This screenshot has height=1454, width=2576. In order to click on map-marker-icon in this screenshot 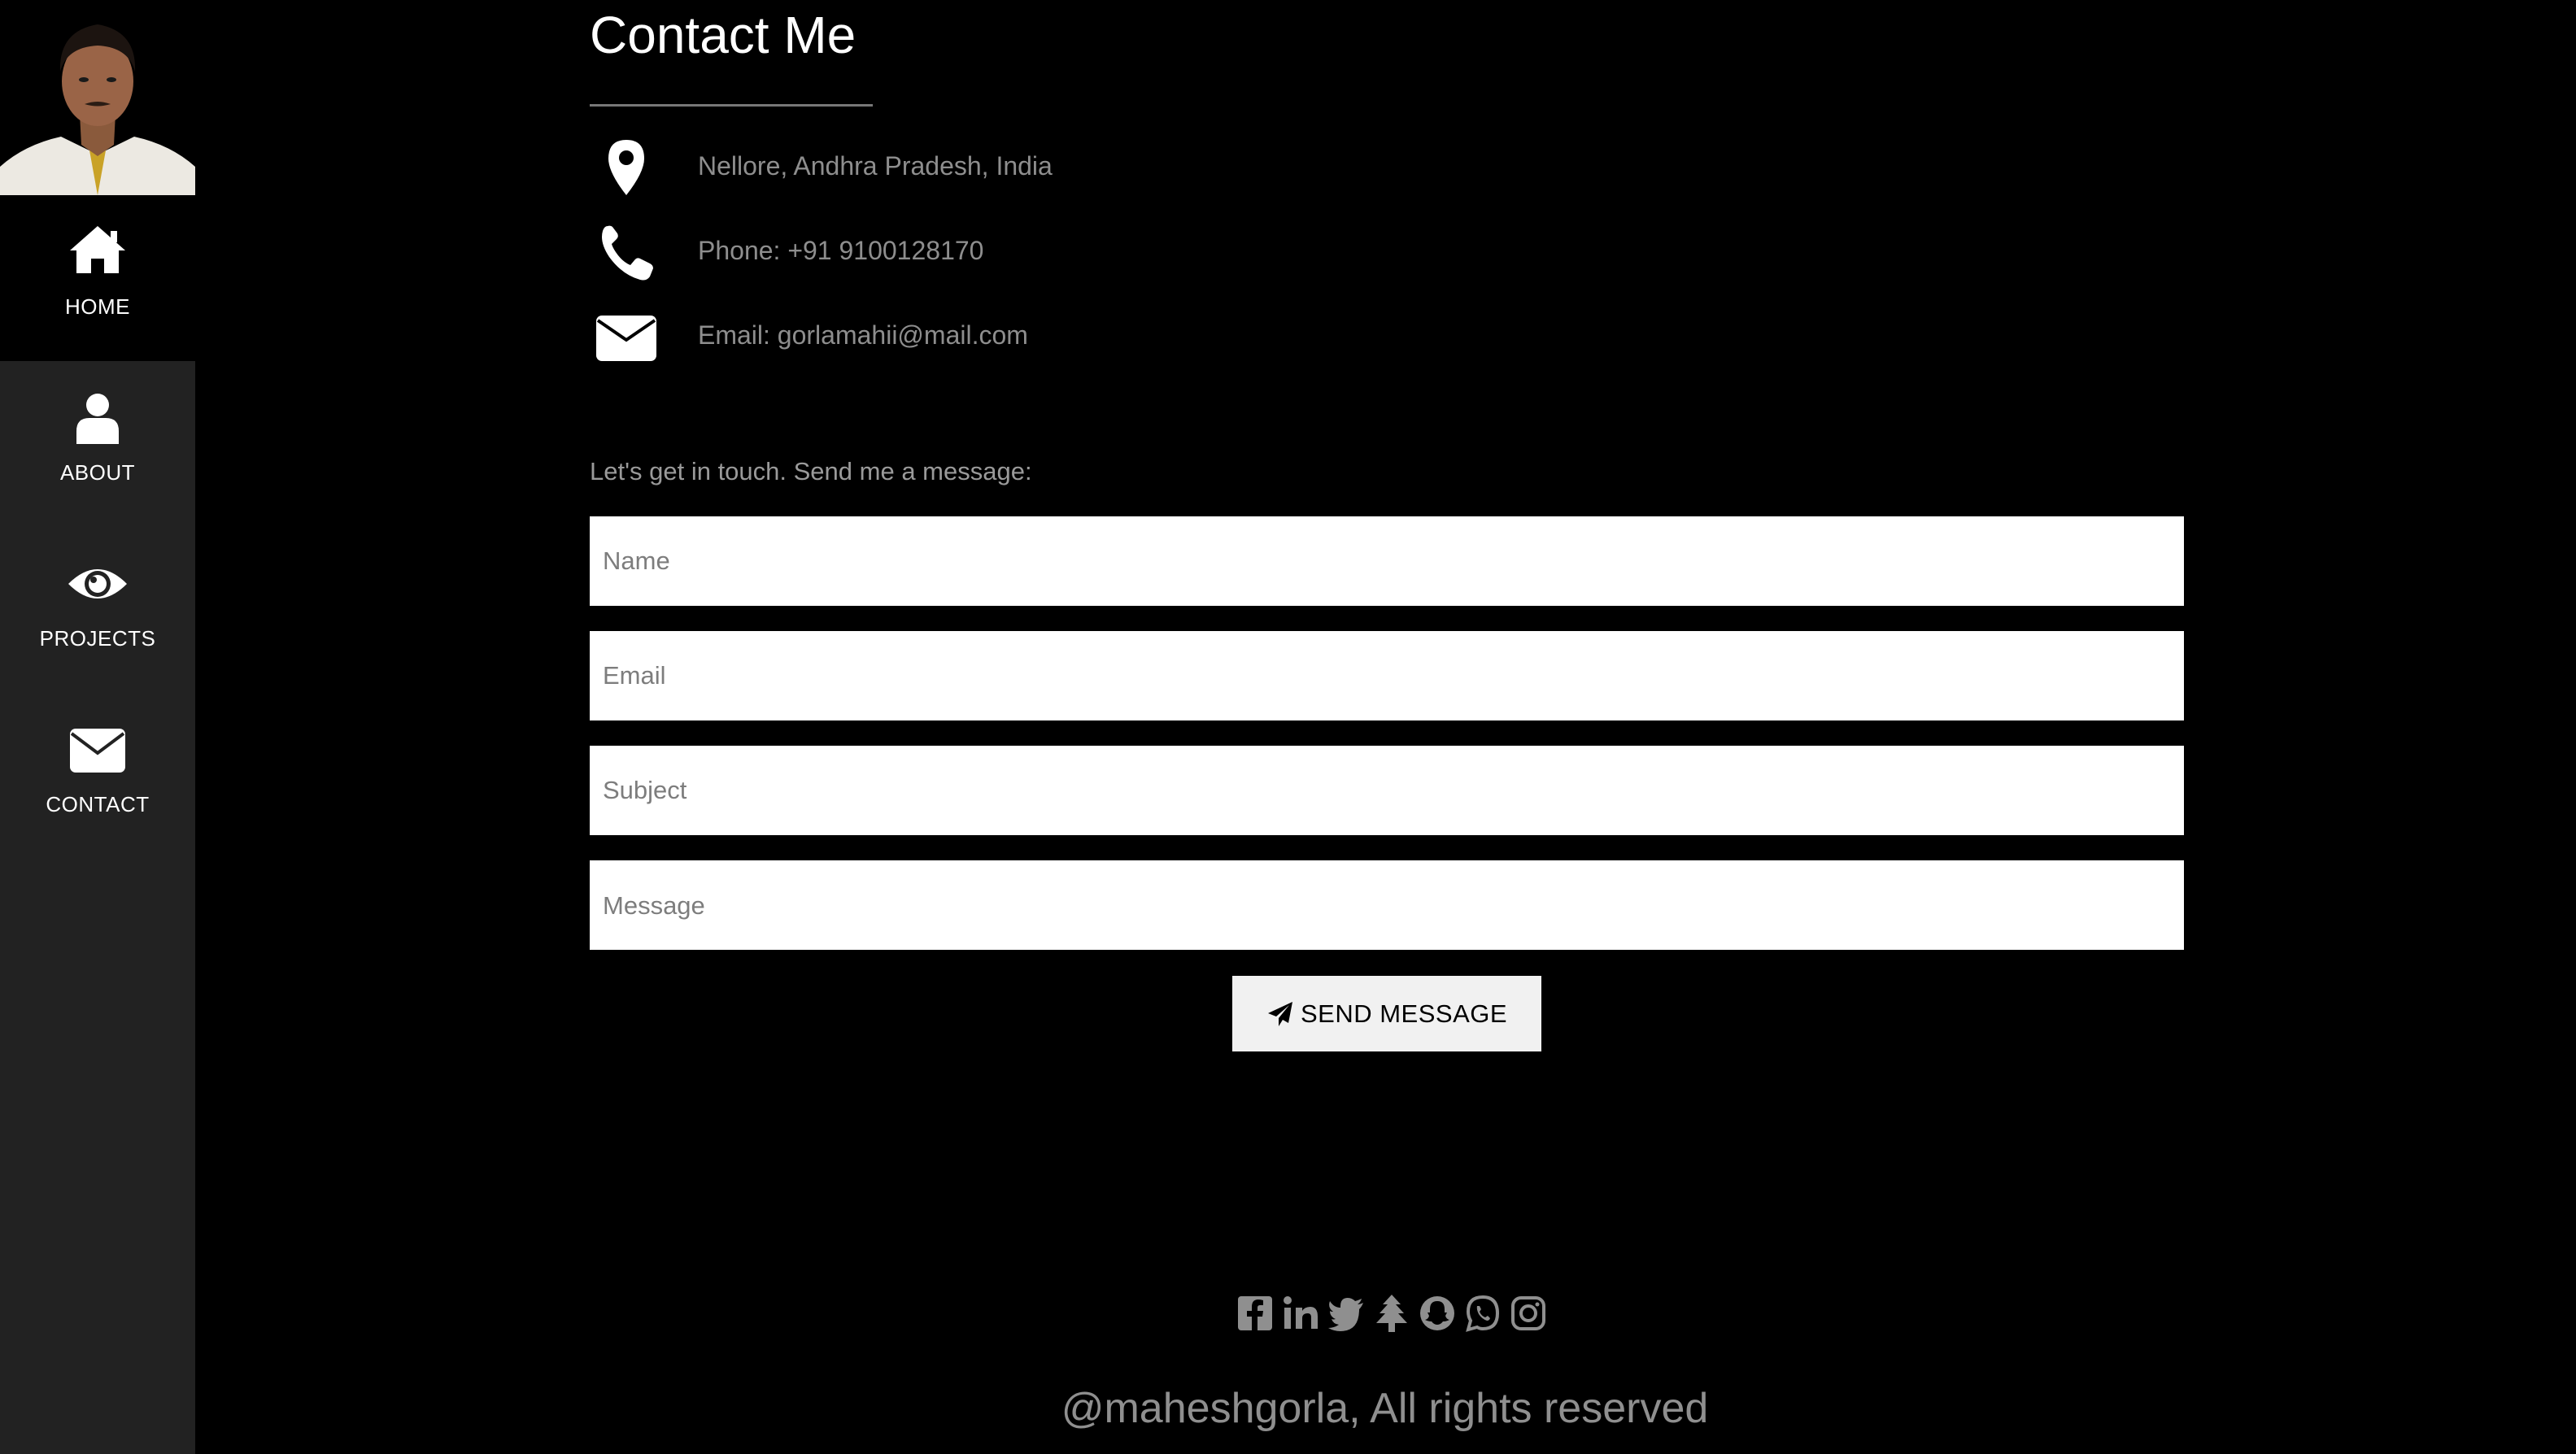, I will do `click(626, 167)`.